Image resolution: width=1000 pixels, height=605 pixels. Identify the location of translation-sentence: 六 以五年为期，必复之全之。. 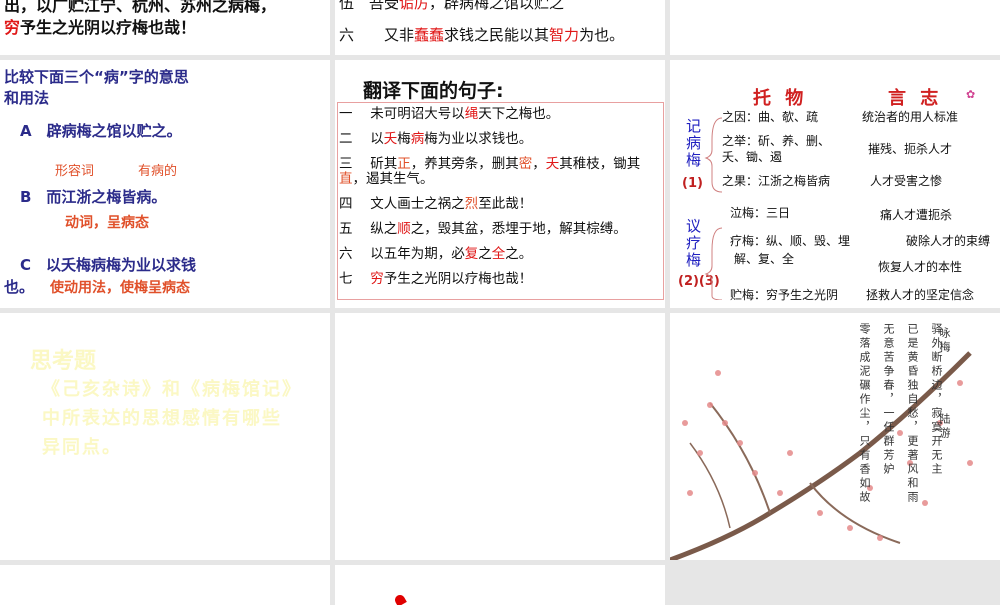
(500, 254).